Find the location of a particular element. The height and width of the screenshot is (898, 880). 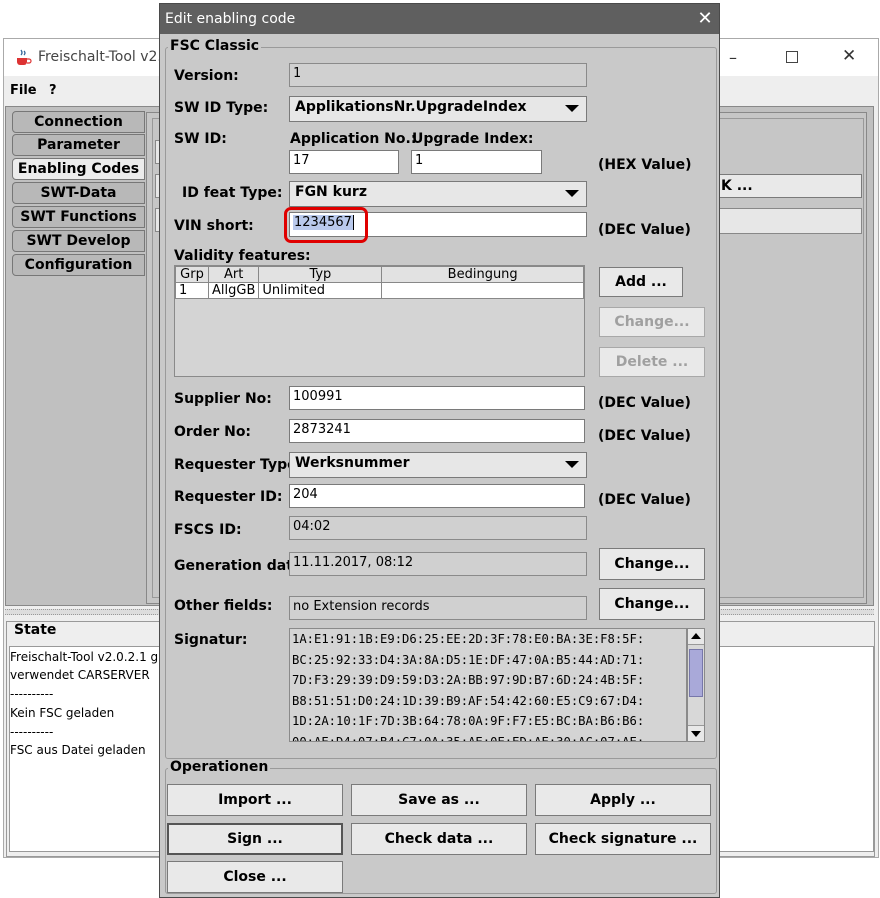

swid-type-select: ApplikationsNr.UpgradeIndex is located at coordinates (438, 109).